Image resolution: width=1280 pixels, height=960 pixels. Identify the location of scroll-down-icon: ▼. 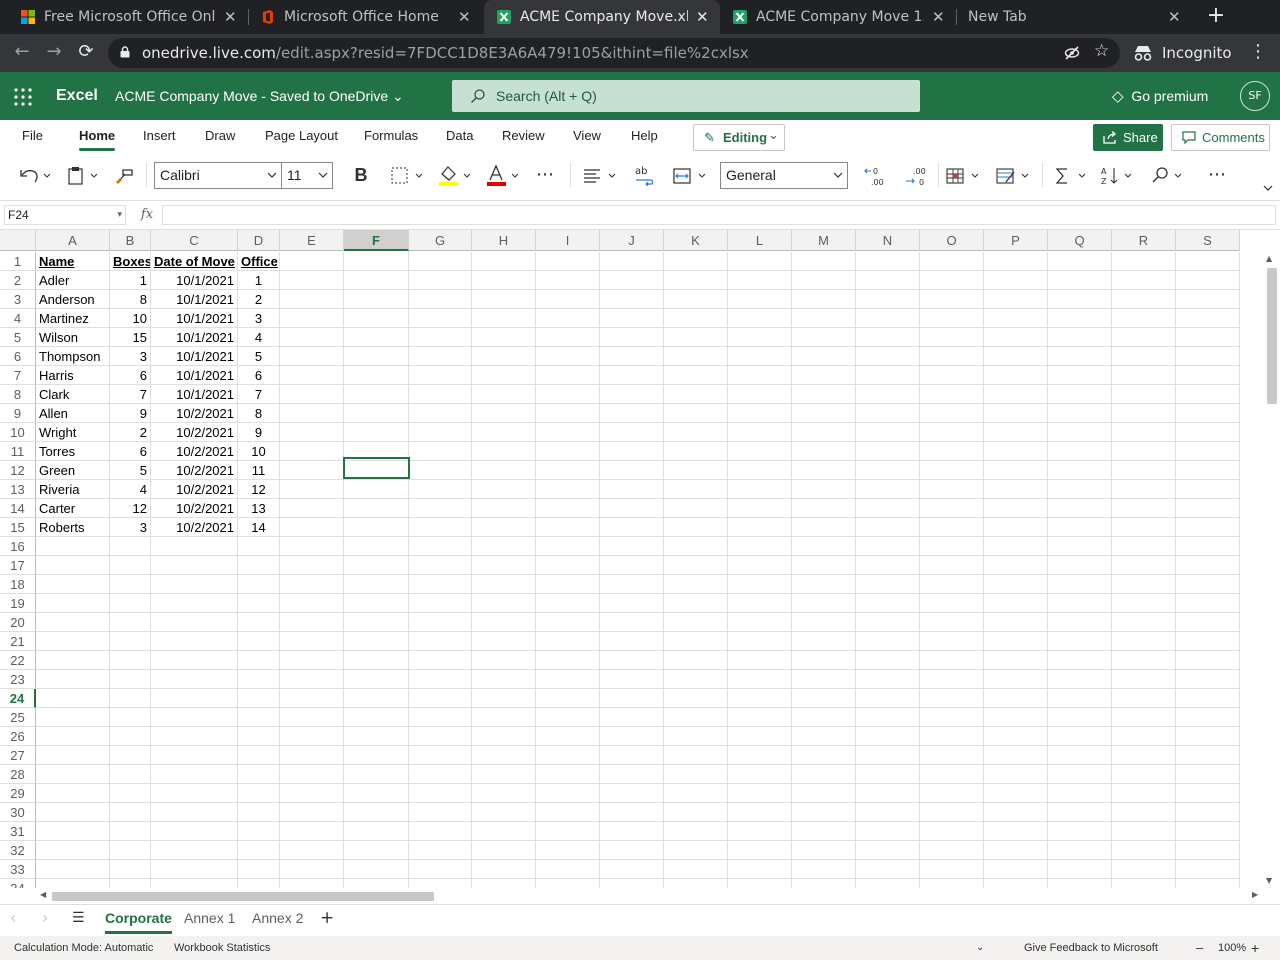
(1269, 880).